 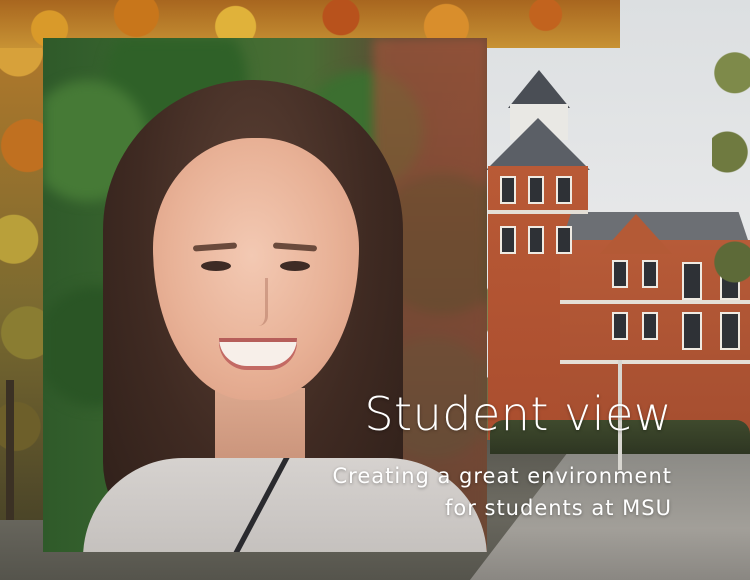 I want to click on tree-trunk, so click(x=10, y=450).